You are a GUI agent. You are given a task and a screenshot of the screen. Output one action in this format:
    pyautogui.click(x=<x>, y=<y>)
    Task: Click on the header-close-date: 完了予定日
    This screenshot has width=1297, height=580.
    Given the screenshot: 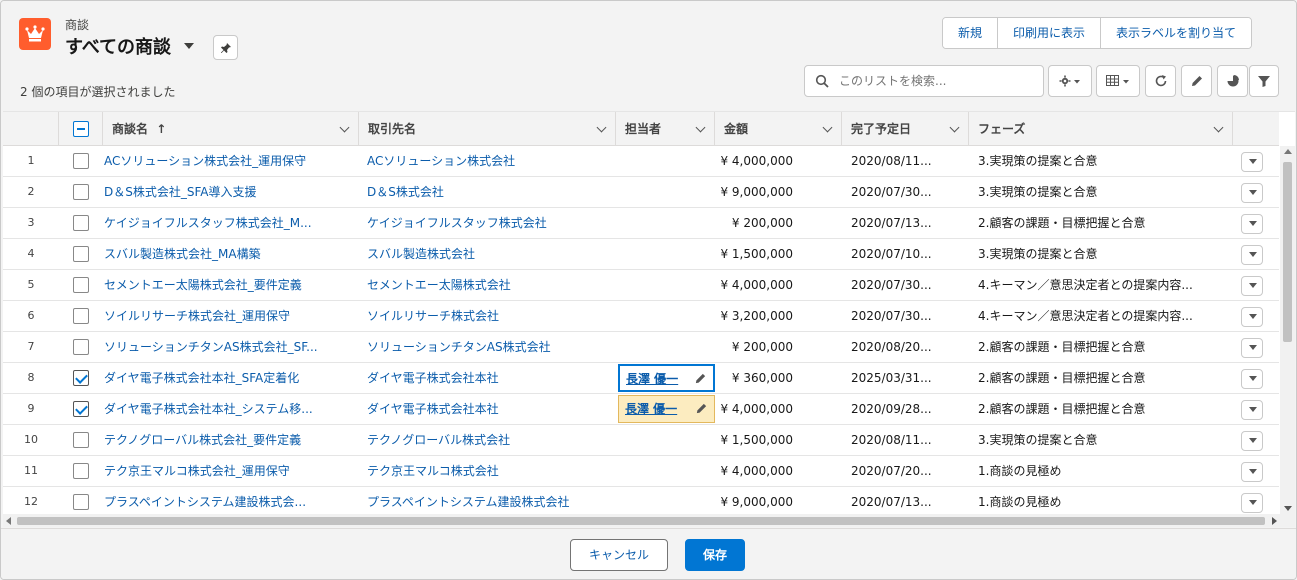 What is the action you would take?
    pyautogui.click(x=905, y=129)
    